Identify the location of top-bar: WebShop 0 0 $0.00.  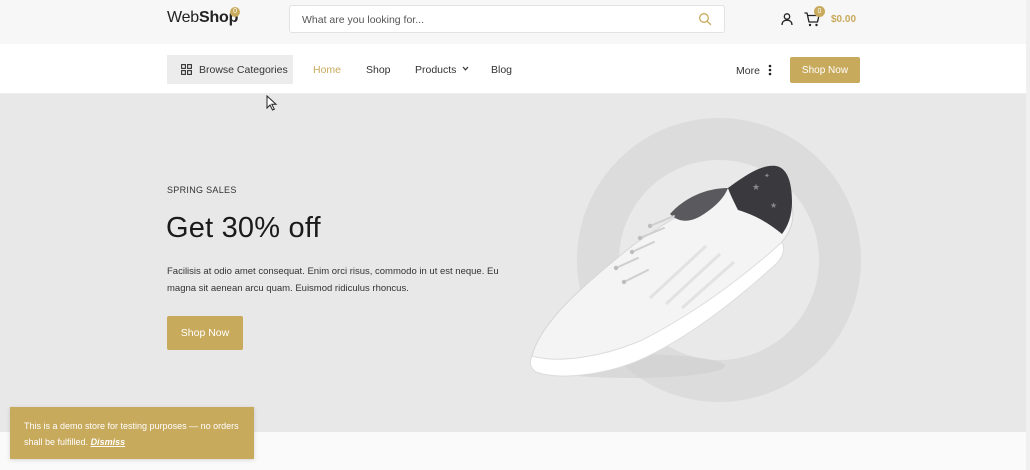
(515, 22).